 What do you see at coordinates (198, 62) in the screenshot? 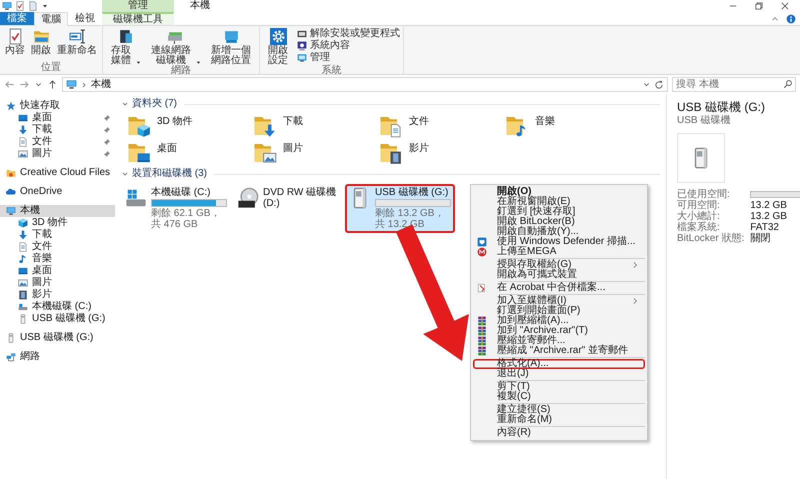
I see `dropdown-caret-icon` at bounding box center [198, 62].